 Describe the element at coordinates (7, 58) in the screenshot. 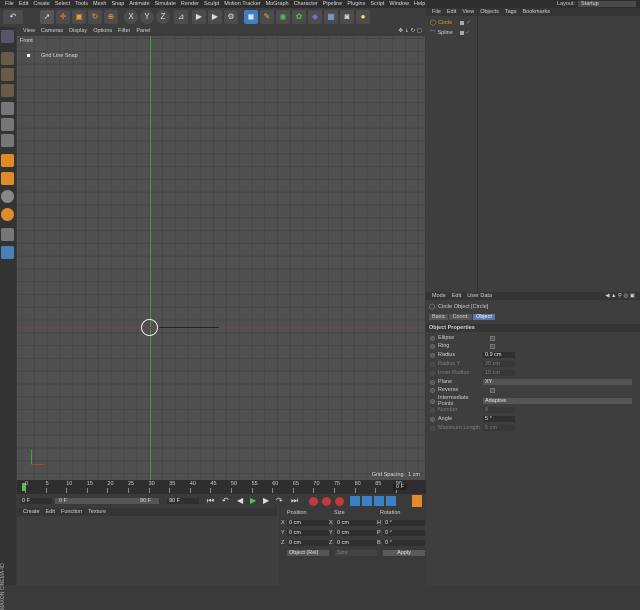

I see `model-mode-icon` at that location.